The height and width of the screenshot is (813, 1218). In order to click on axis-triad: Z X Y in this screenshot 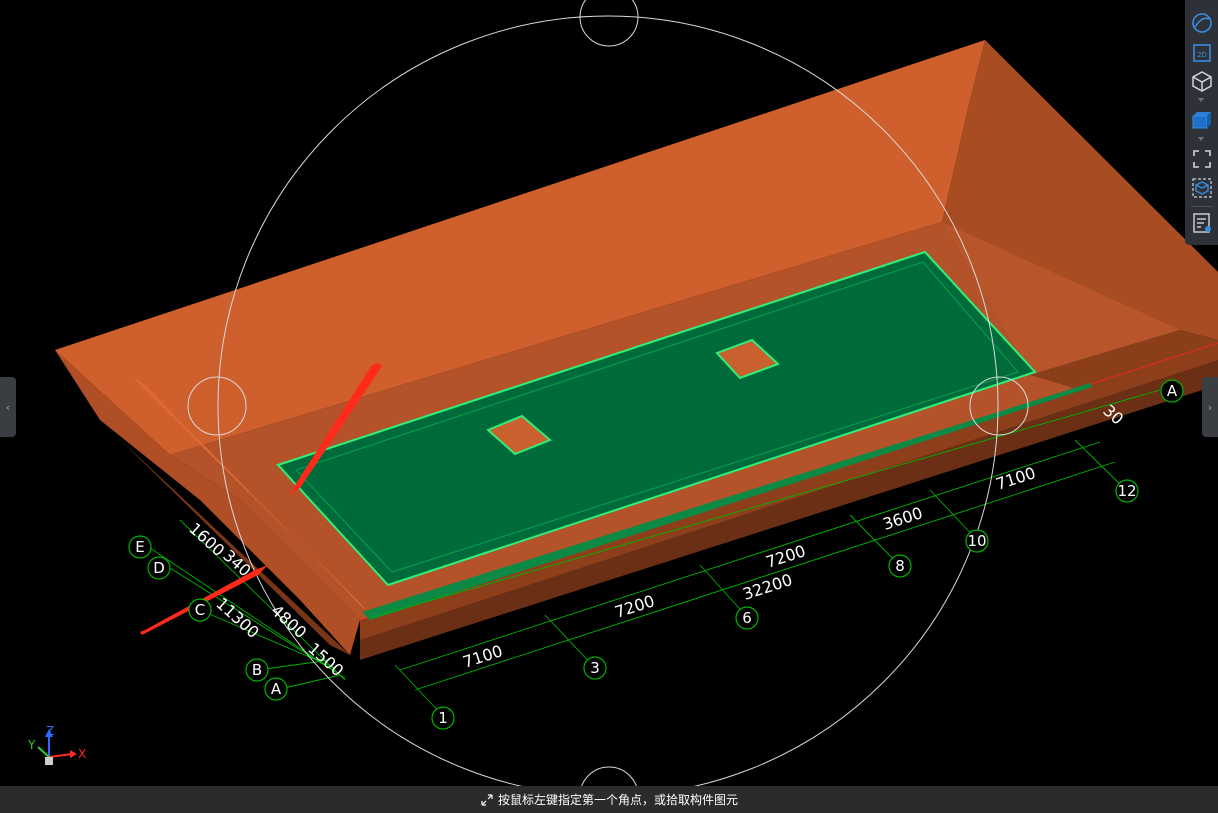, I will do `click(56, 744)`.